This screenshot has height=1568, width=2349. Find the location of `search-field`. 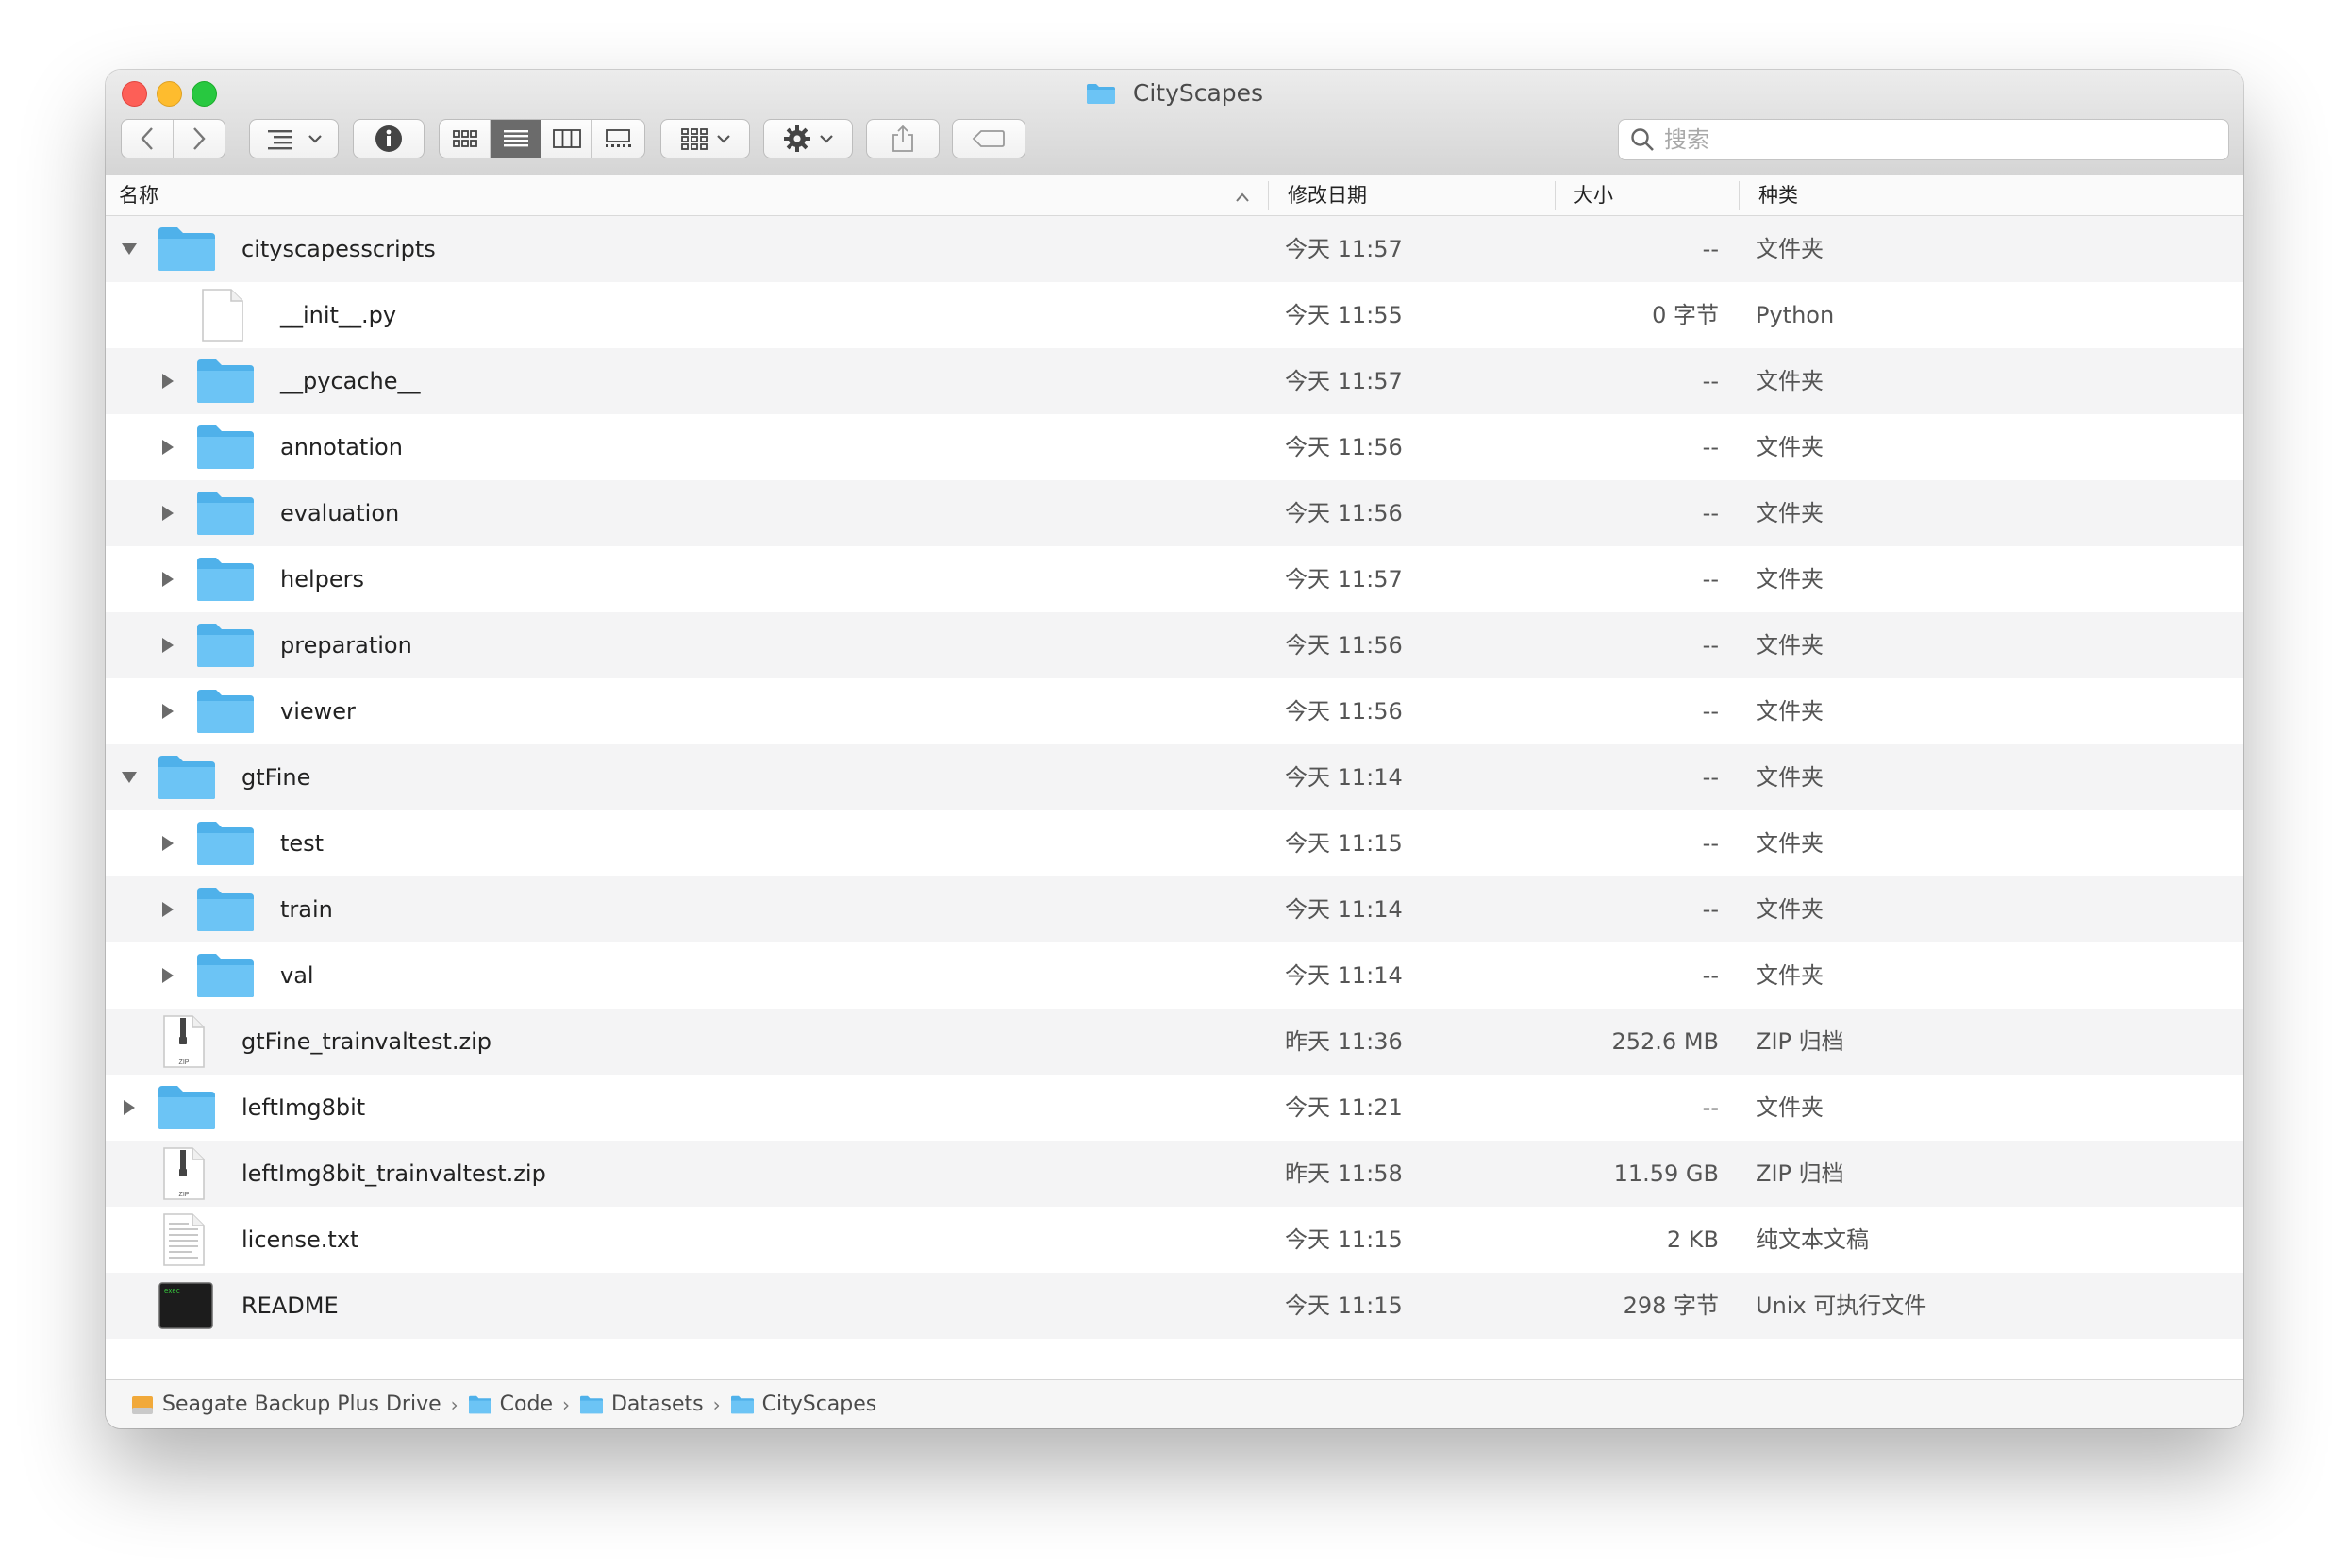

search-field is located at coordinates (1923, 139).